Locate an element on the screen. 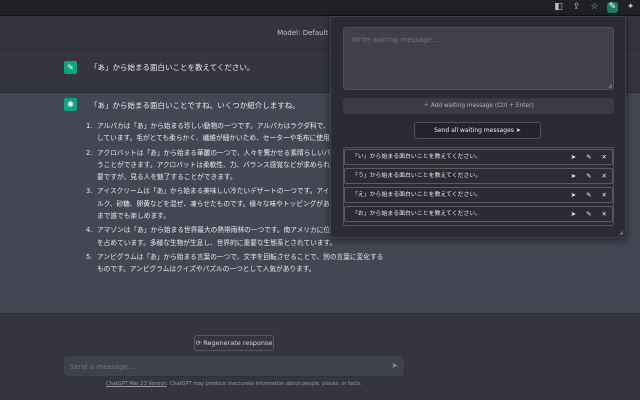 The image size is (640, 400). queue-item: 「う」から始まる面白いことを教えてください。 ➤ ✎ ✕ is located at coordinates (478, 176).